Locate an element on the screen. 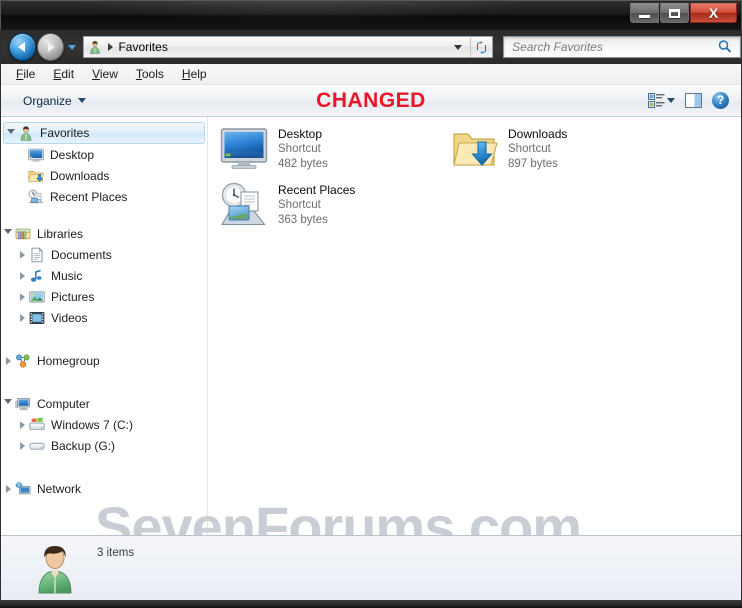  refresh-button is located at coordinates (481, 47).